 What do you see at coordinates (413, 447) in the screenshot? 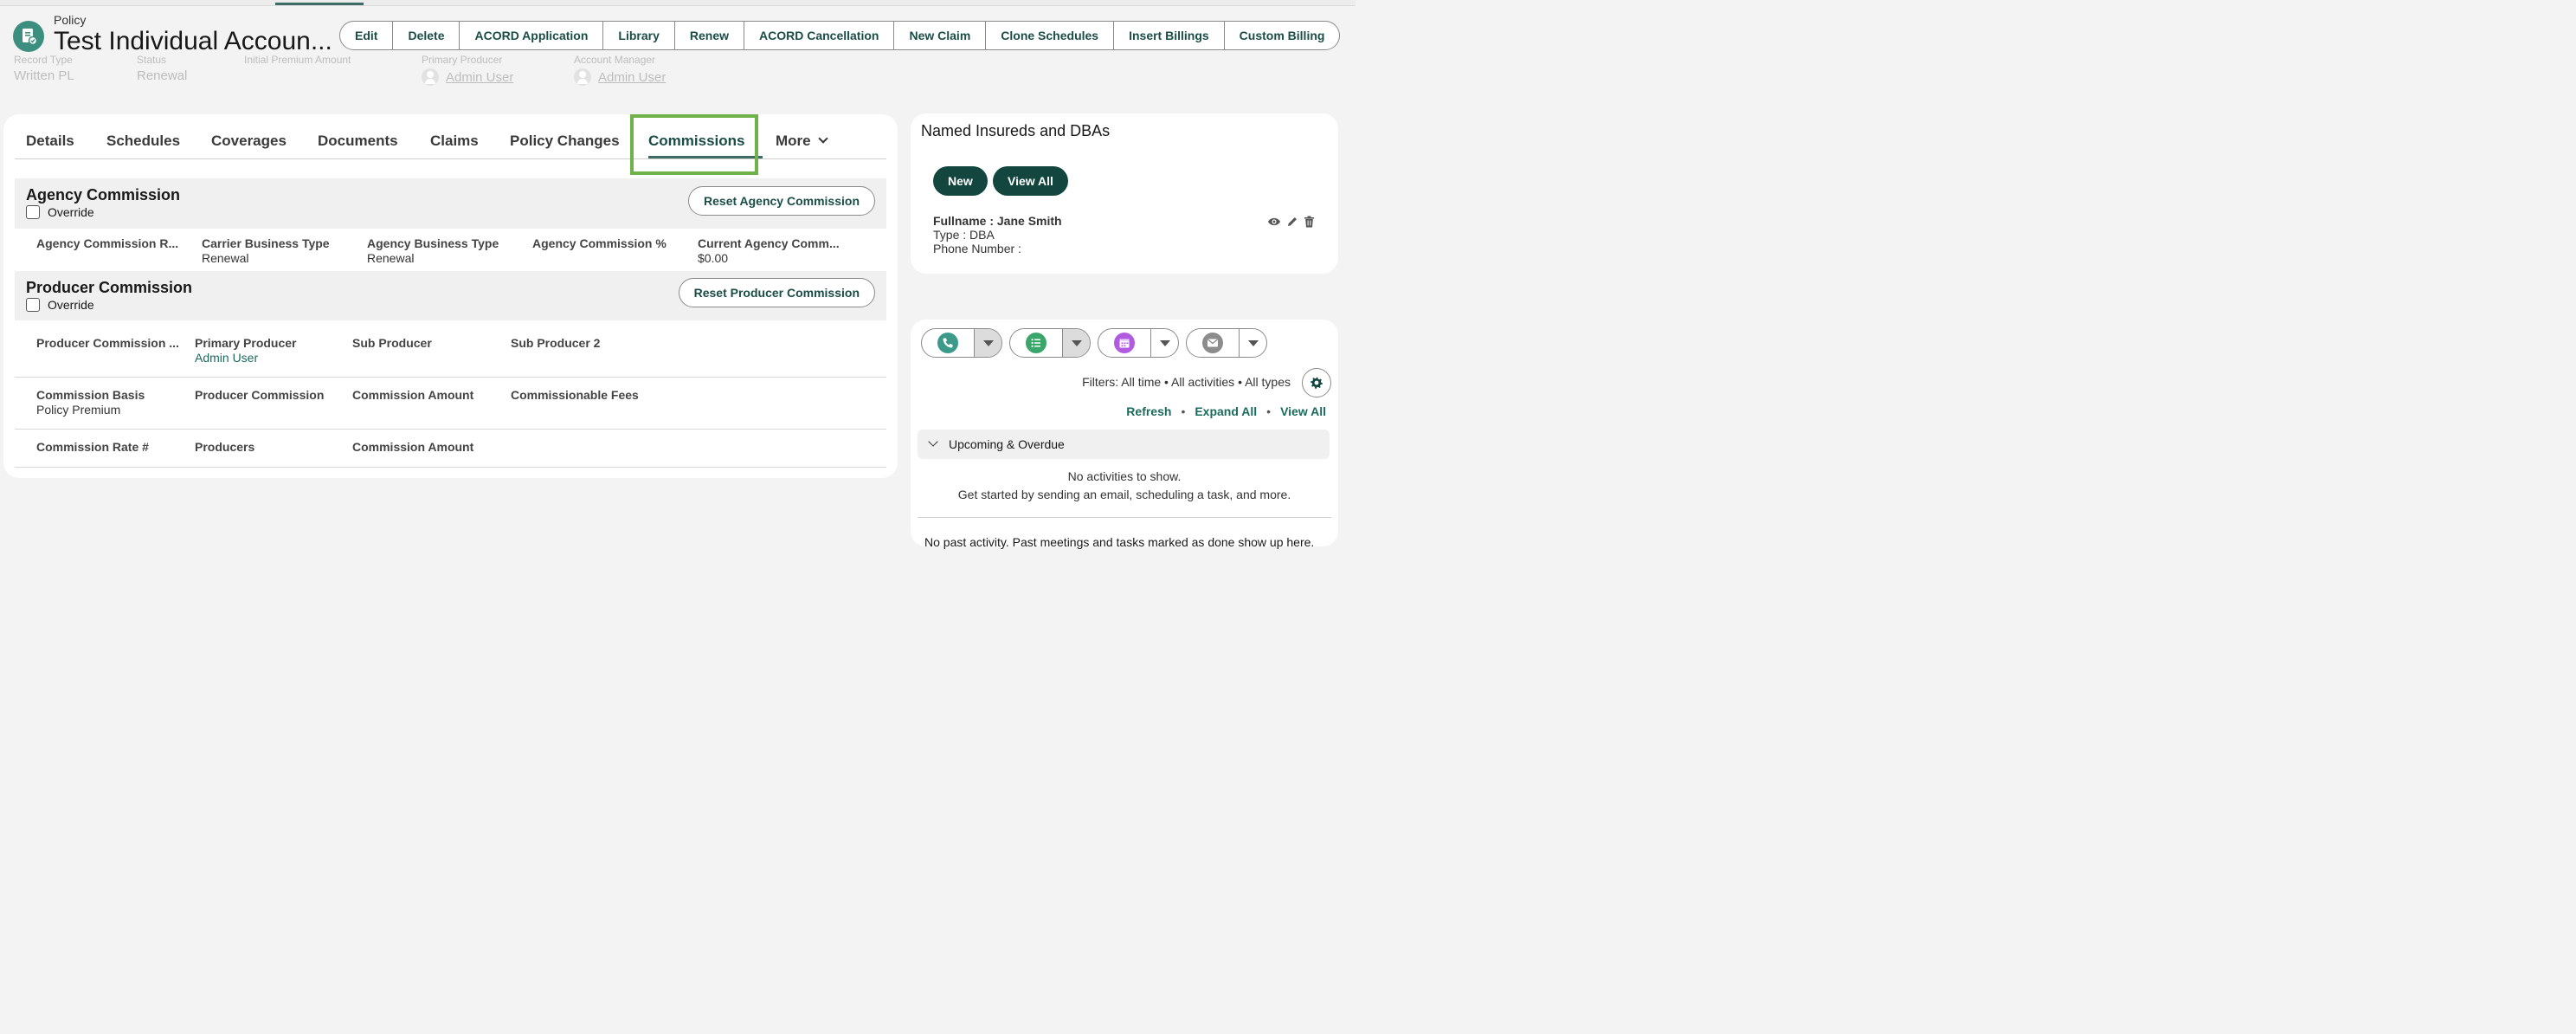
I see `commission-amount-2: Commission Amount` at bounding box center [413, 447].